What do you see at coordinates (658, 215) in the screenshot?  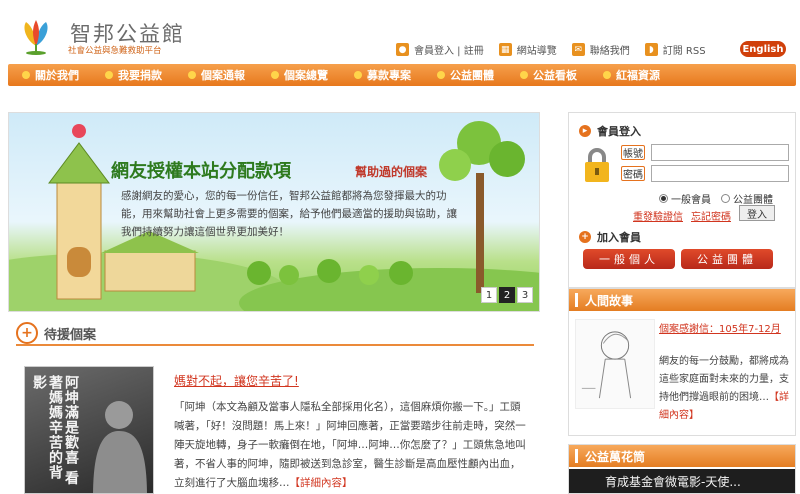 I see `resend-verification-link: 重發驗證信` at bounding box center [658, 215].